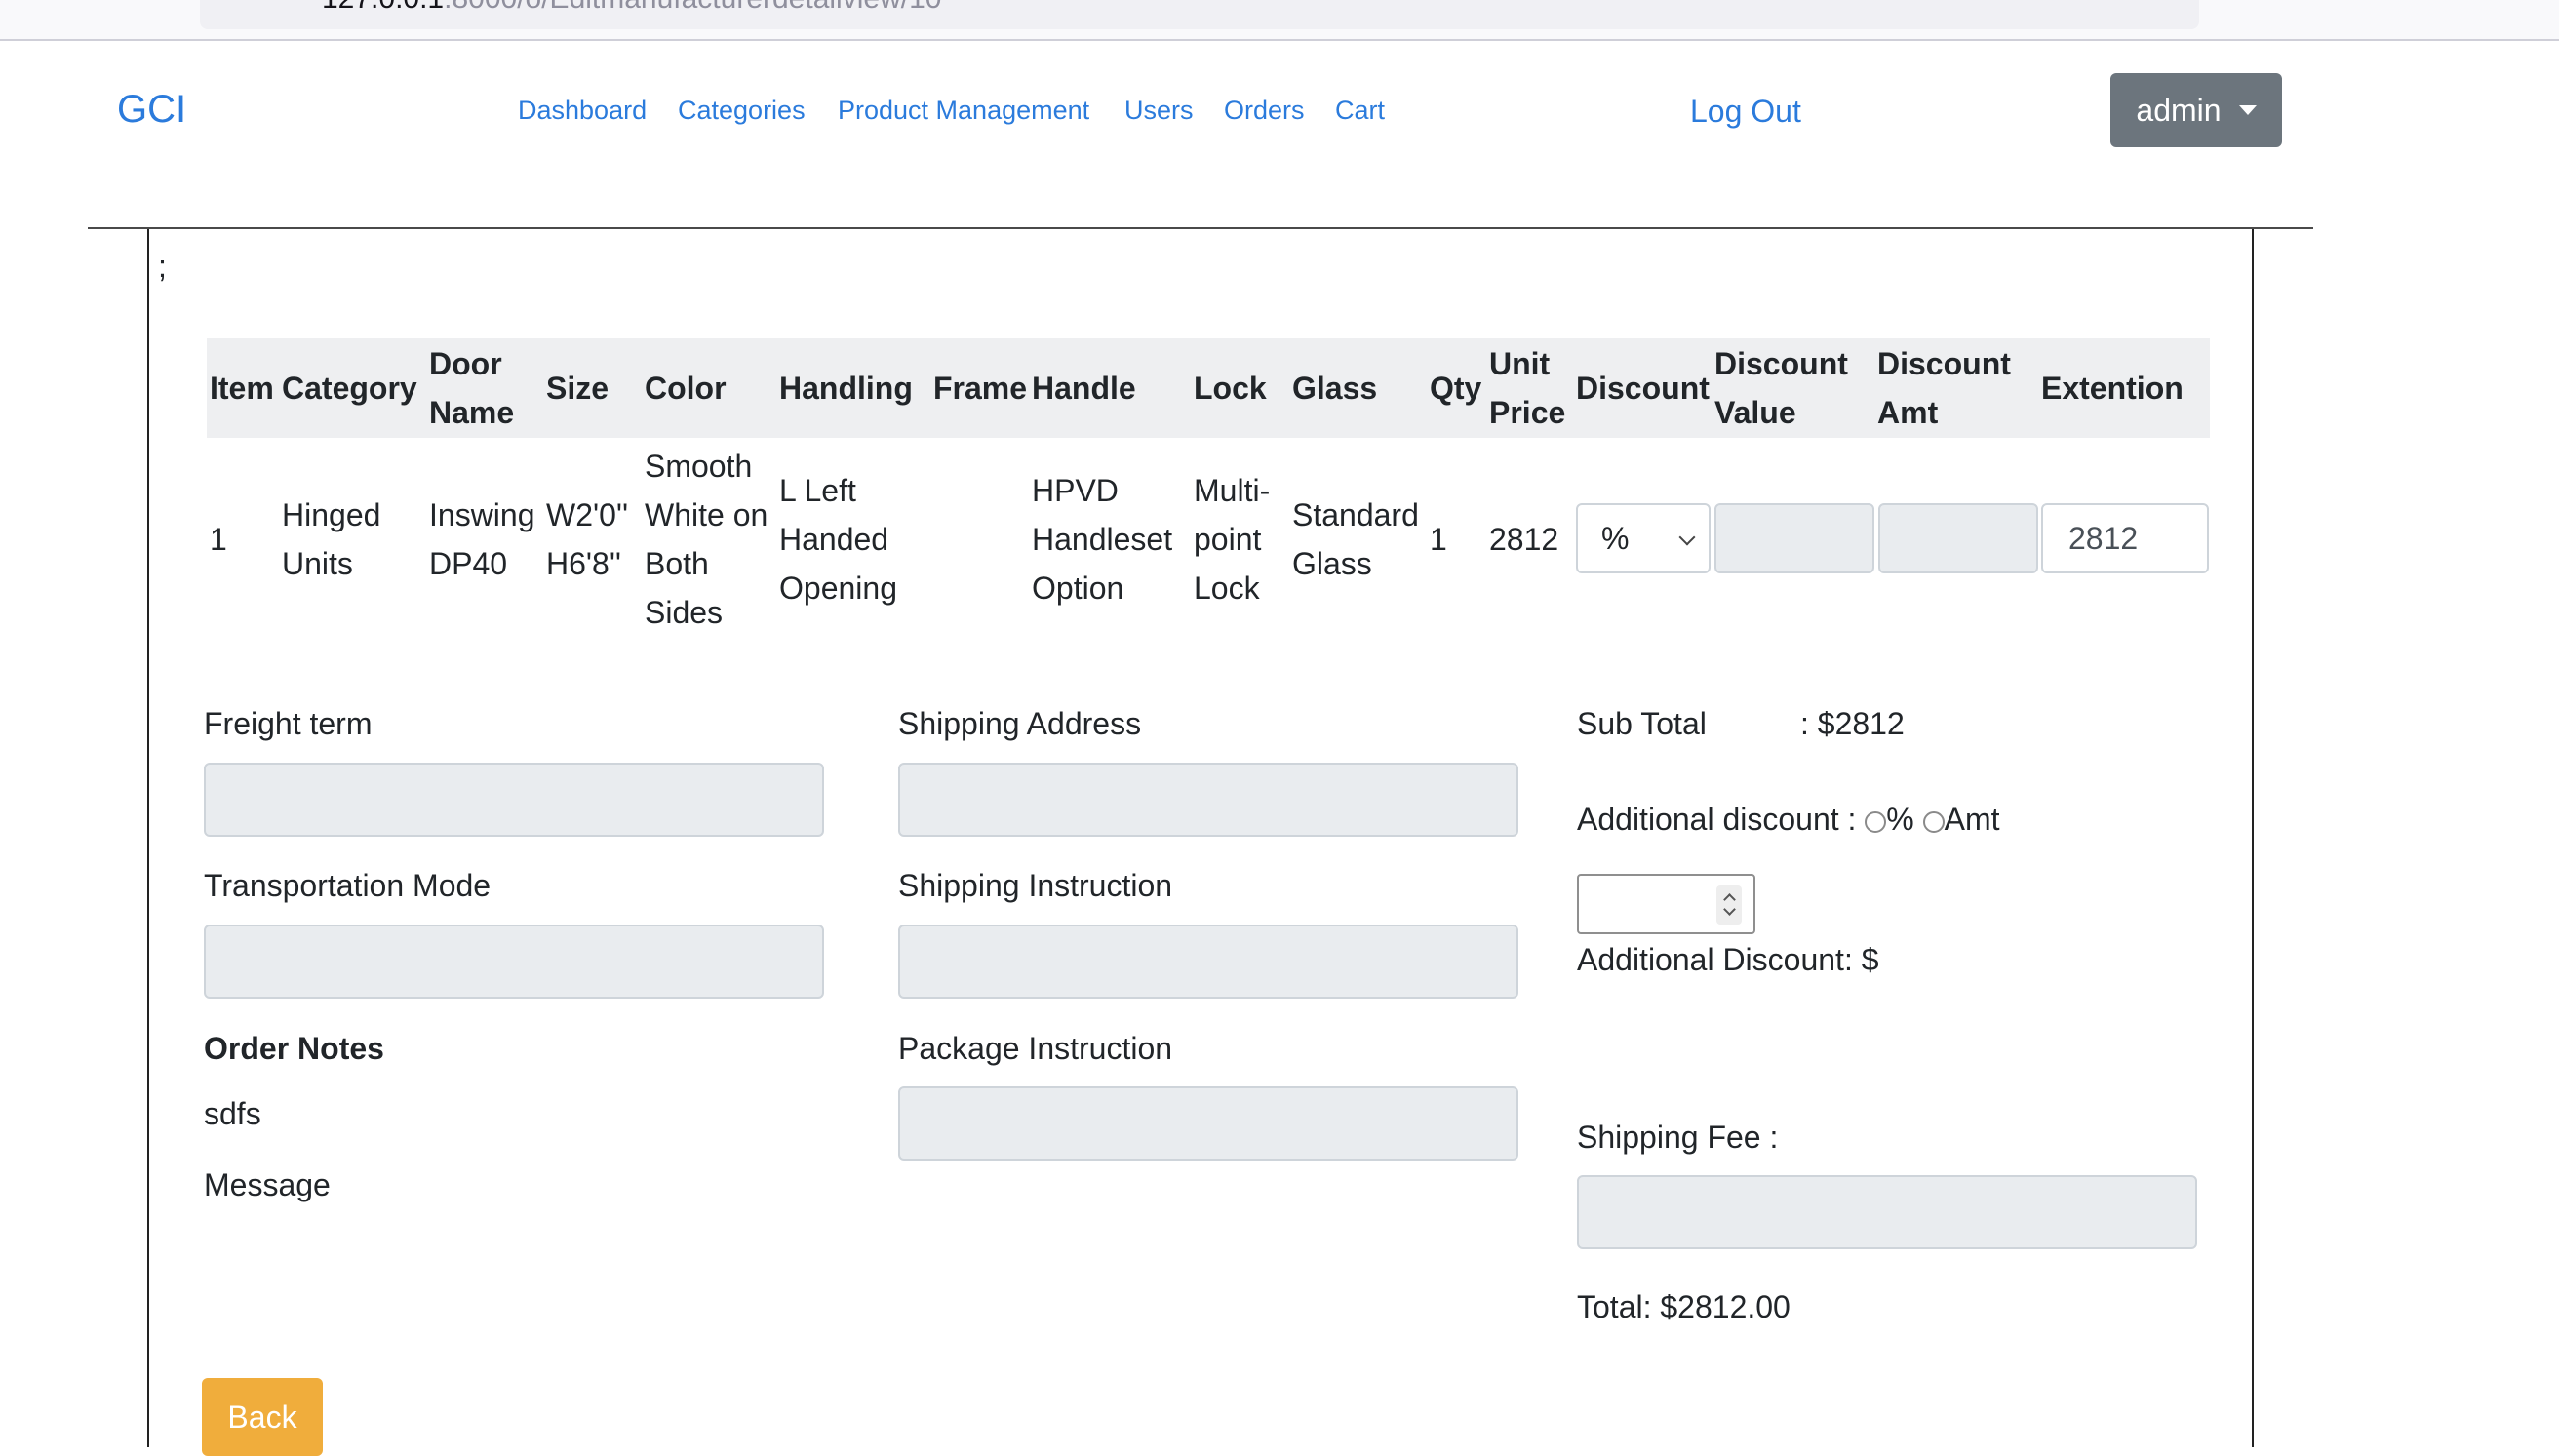  Describe the element at coordinates (846, 388) in the screenshot. I see `th-handling: Handling` at that location.